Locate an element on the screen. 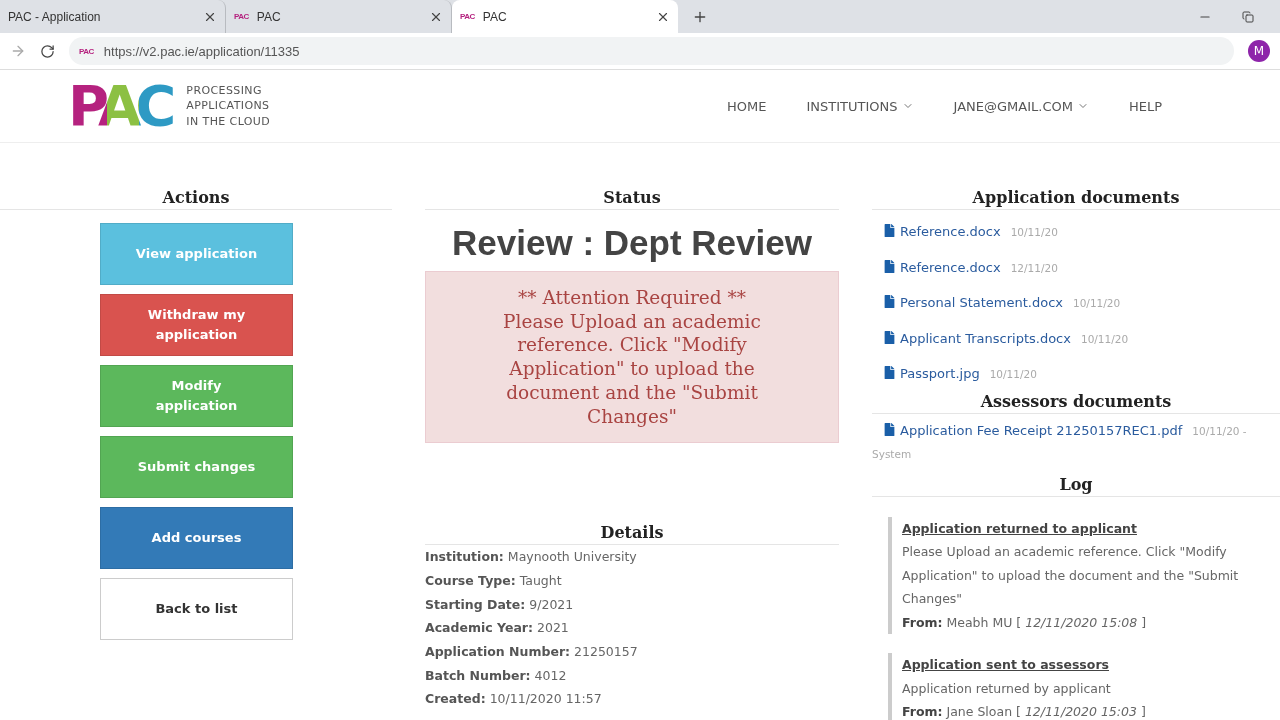 This screenshot has height=720, width=1280. browser-tab: PAC PAC is located at coordinates (565, 16).